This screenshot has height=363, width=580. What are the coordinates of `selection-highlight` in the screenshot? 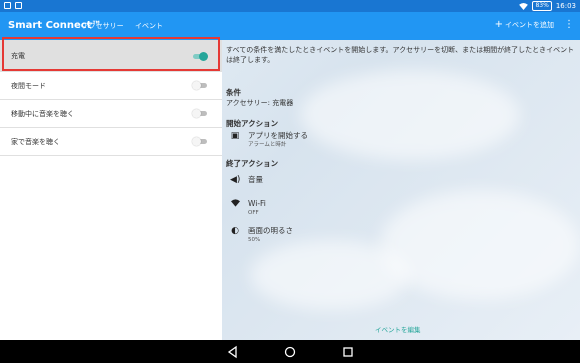 It's located at (111, 54).